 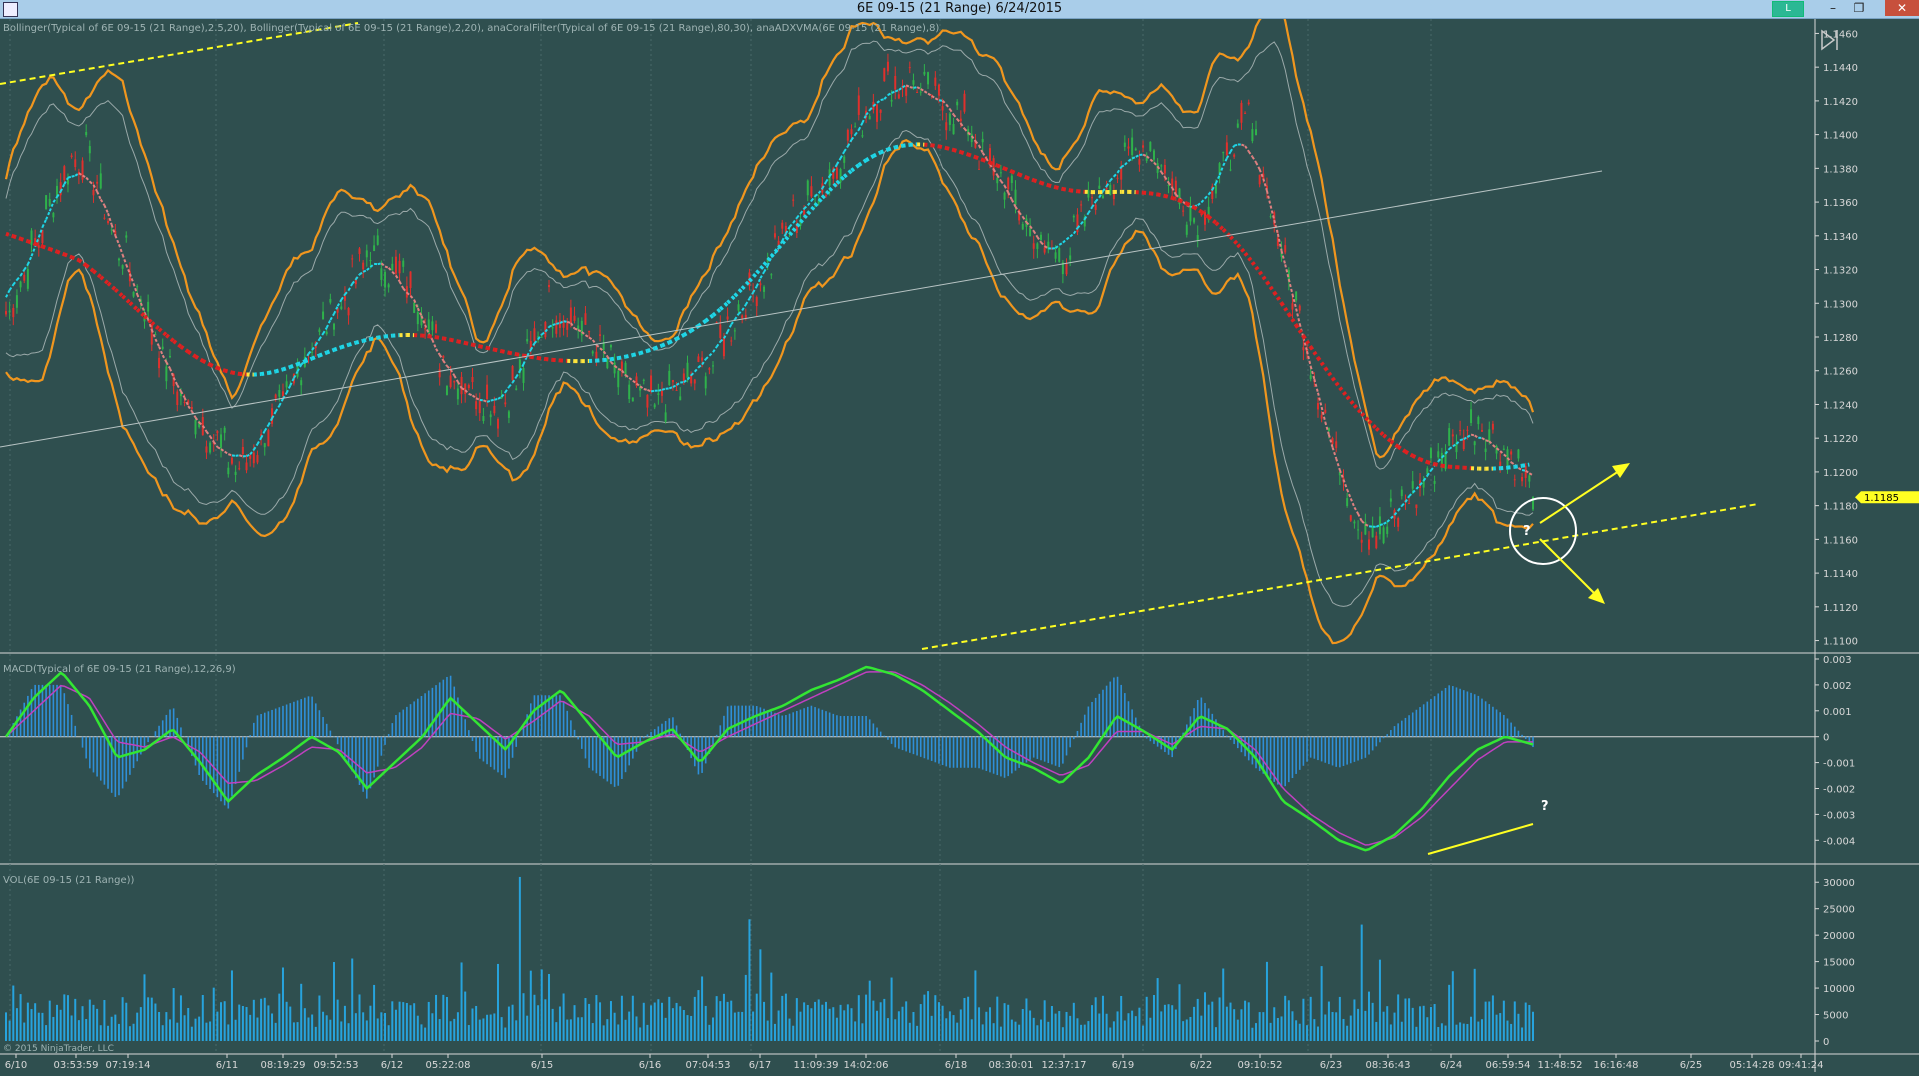 What do you see at coordinates (1840, 34) in the screenshot?
I see `axis-tick-label: 1.1460` at bounding box center [1840, 34].